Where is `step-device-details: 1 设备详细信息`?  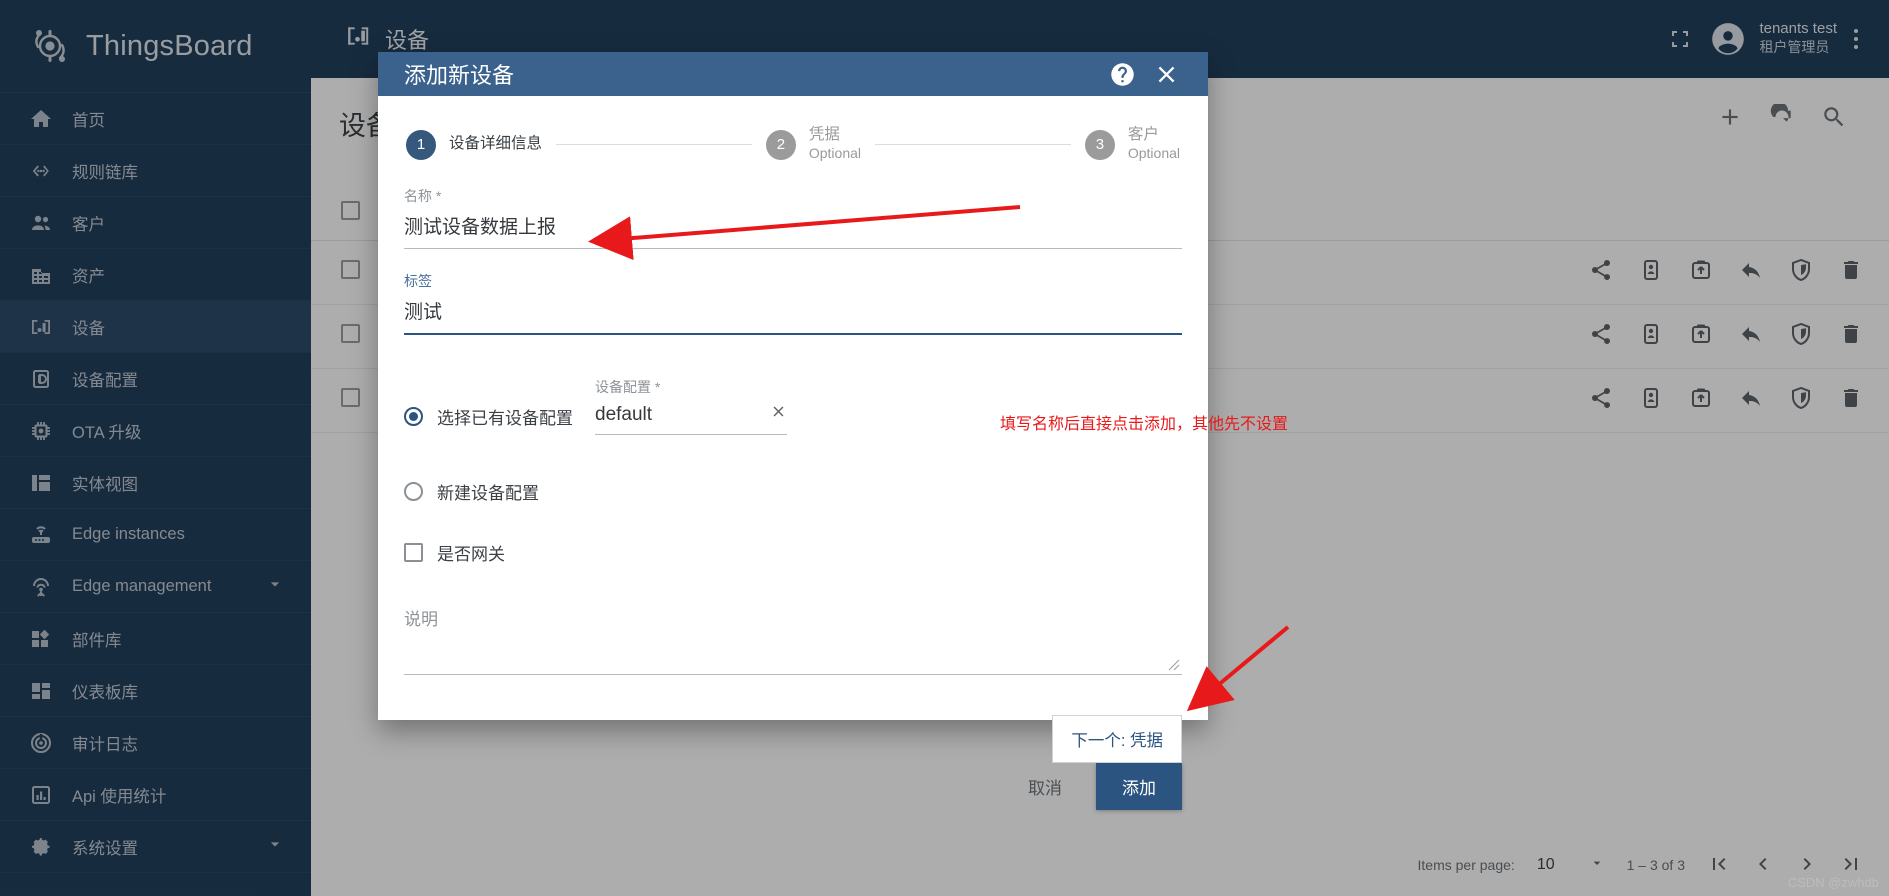 step-device-details: 1 设备详细信息 is located at coordinates (474, 144).